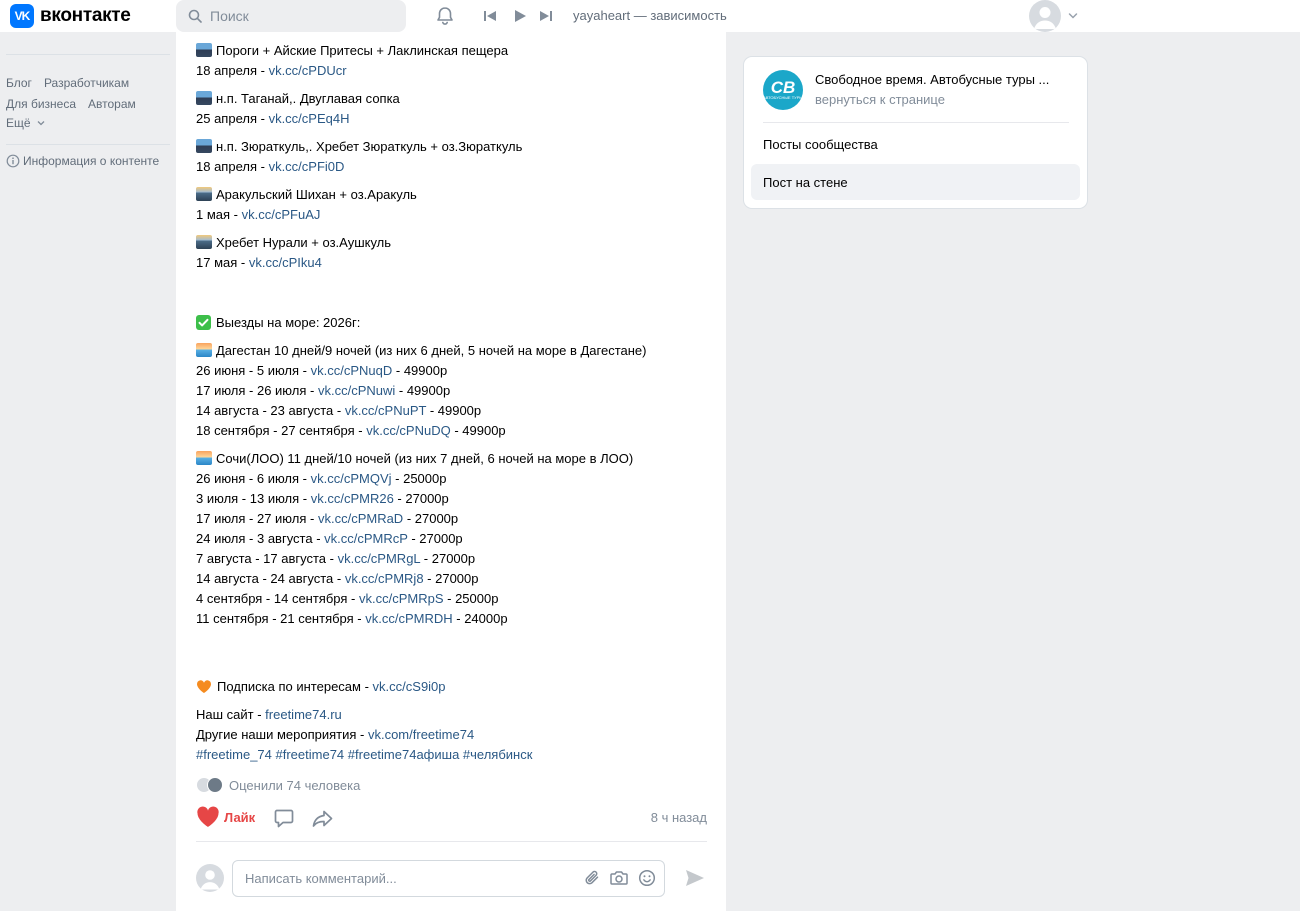 The height and width of the screenshot is (911, 1300). Describe the element at coordinates (195, 16) in the screenshot. I see `search-icon` at that location.